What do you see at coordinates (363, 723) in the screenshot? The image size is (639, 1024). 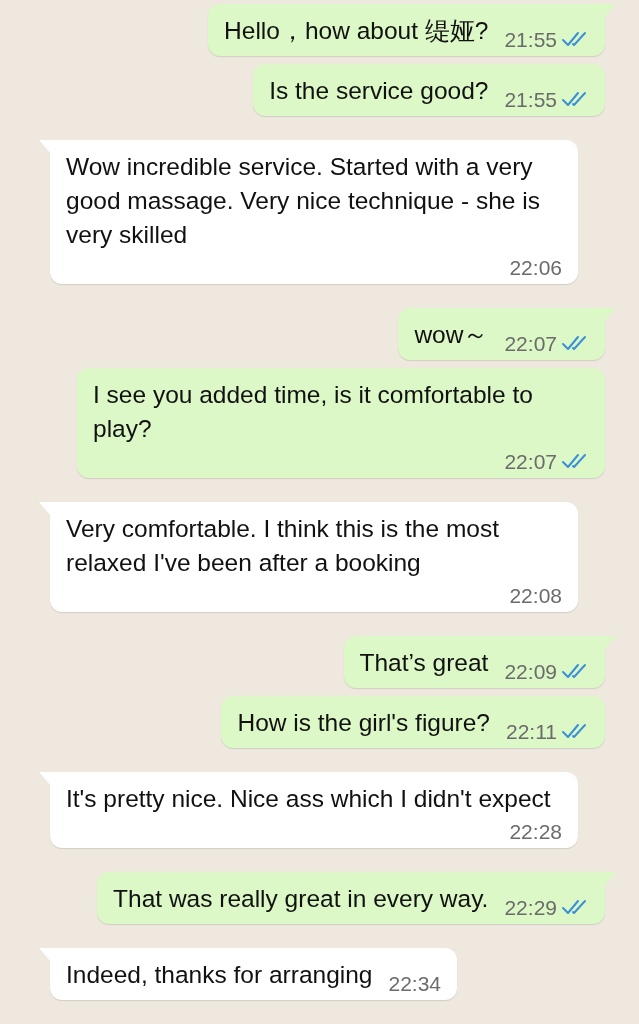 I see `message-text: How is the girl's figure?` at bounding box center [363, 723].